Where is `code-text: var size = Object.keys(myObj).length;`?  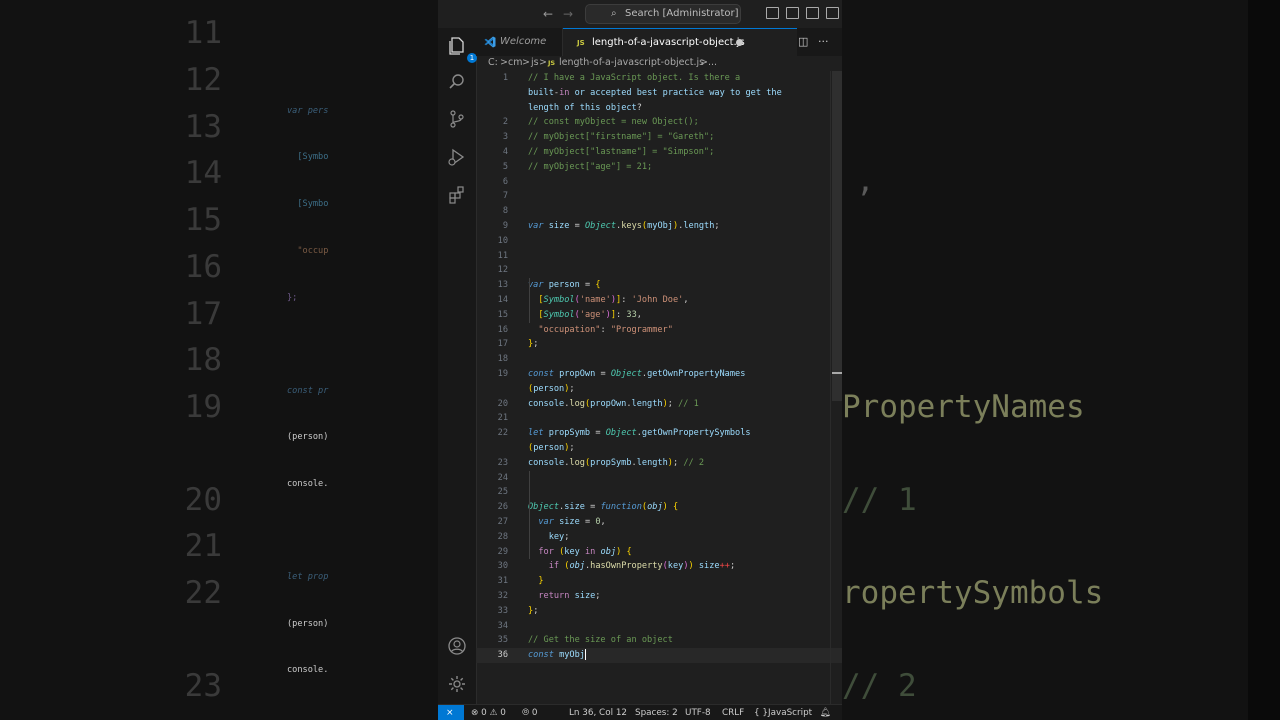 code-text: var size = Object.keys(myObj).length; is located at coordinates (624, 226).